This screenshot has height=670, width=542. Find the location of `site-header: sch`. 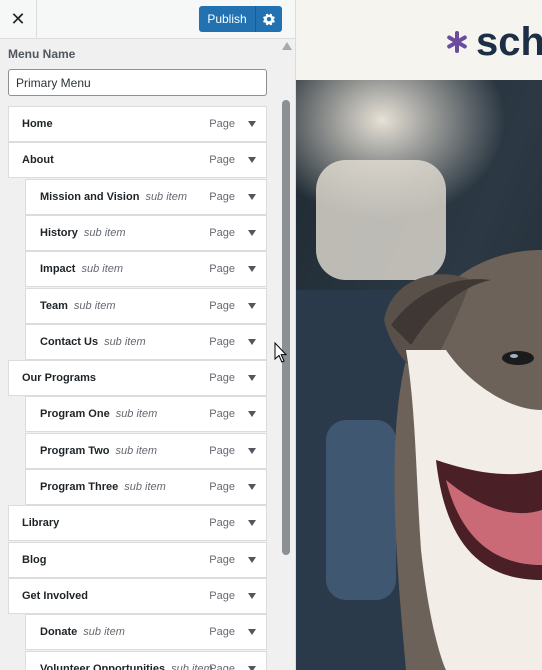

site-header: sch is located at coordinates (419, 40).